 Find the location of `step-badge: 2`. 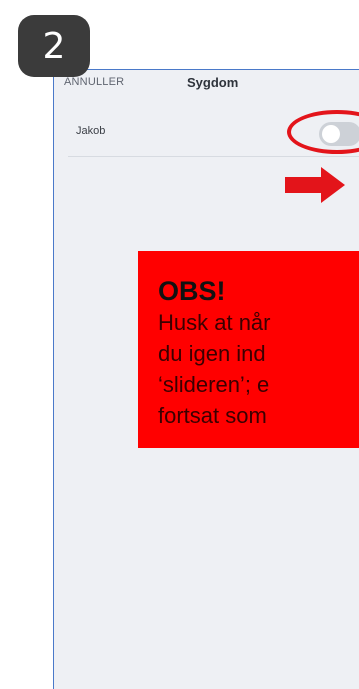

step-badge: 2 is located at coordinates (54, 46).